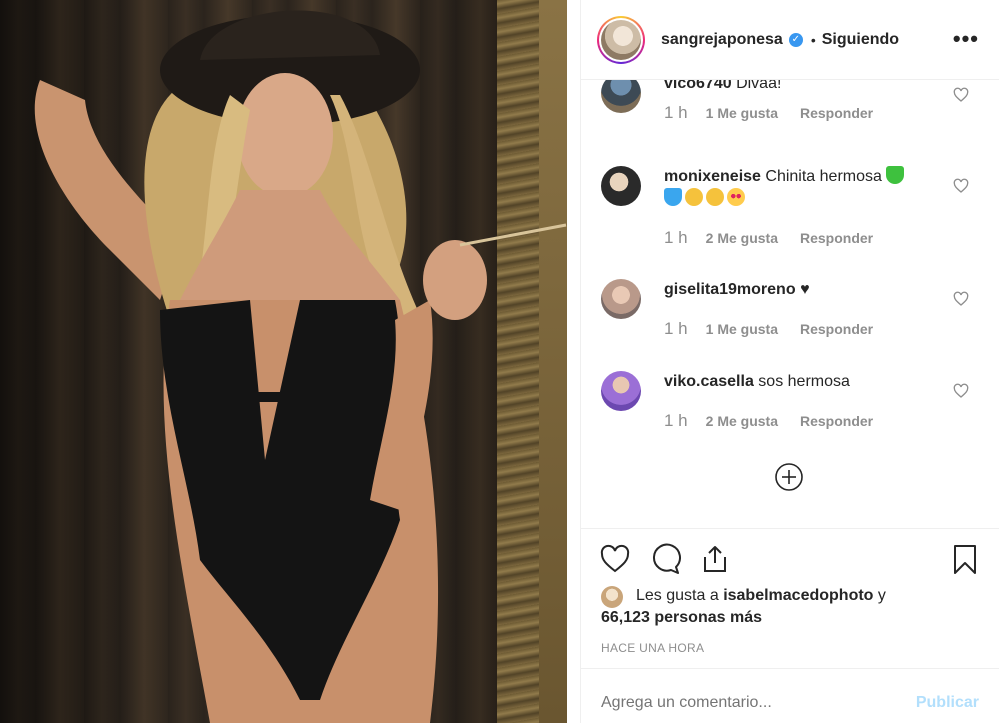 The image size is (999, 723). What do you see at coordinates (736, 197) in the screenshot?
I see `heart-eyes-emoji-icon` at bounding box center [736, 197].